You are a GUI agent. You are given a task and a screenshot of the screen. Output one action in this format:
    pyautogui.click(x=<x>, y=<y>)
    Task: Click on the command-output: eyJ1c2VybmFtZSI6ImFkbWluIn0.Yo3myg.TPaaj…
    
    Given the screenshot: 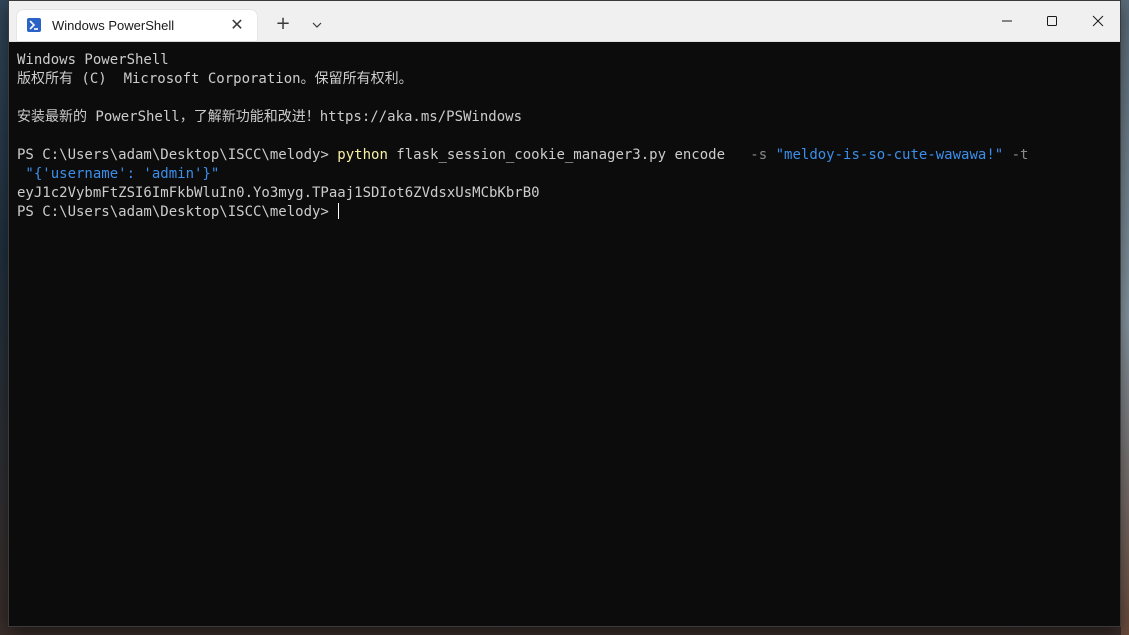 What is the action you would take?
    pyautogui.click(x=278, y=193)
    